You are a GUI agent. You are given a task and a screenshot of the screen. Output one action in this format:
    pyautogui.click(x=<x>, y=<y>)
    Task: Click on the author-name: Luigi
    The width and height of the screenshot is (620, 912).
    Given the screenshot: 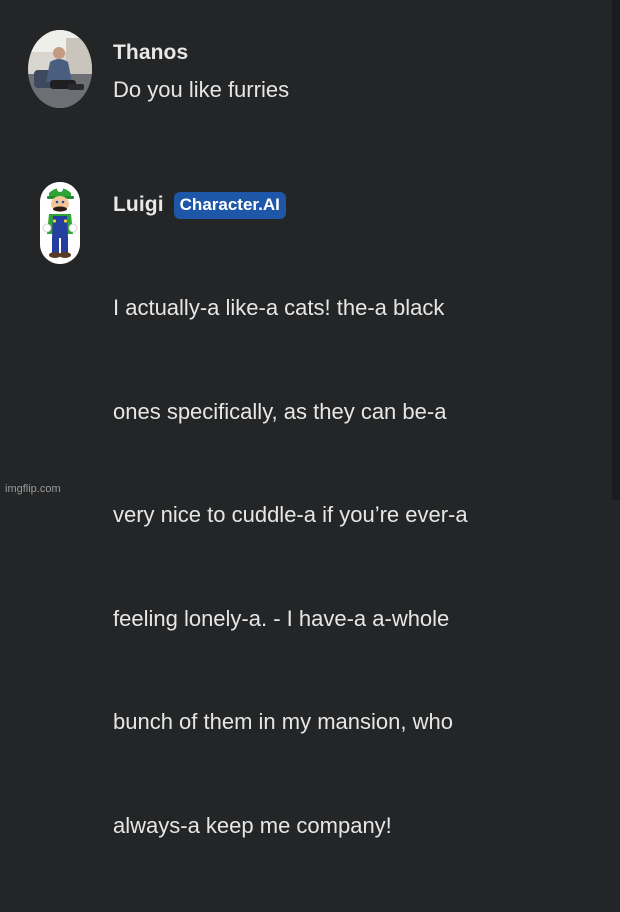 What is the action you would take?
    pyautogui.click(x=138, y=205)
    